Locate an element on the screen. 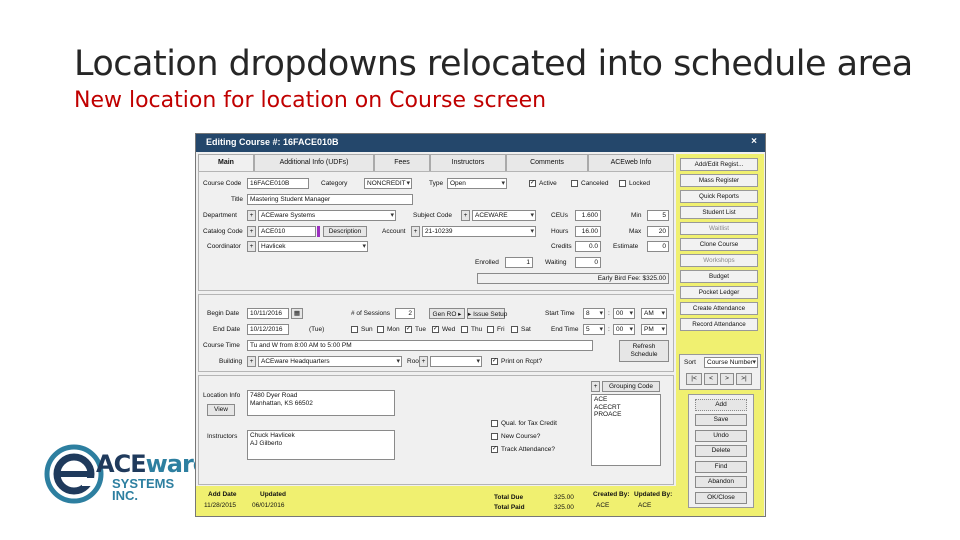 The image size is (960, 540). account-select: 21-10239 is located at coordinates (479, 231).